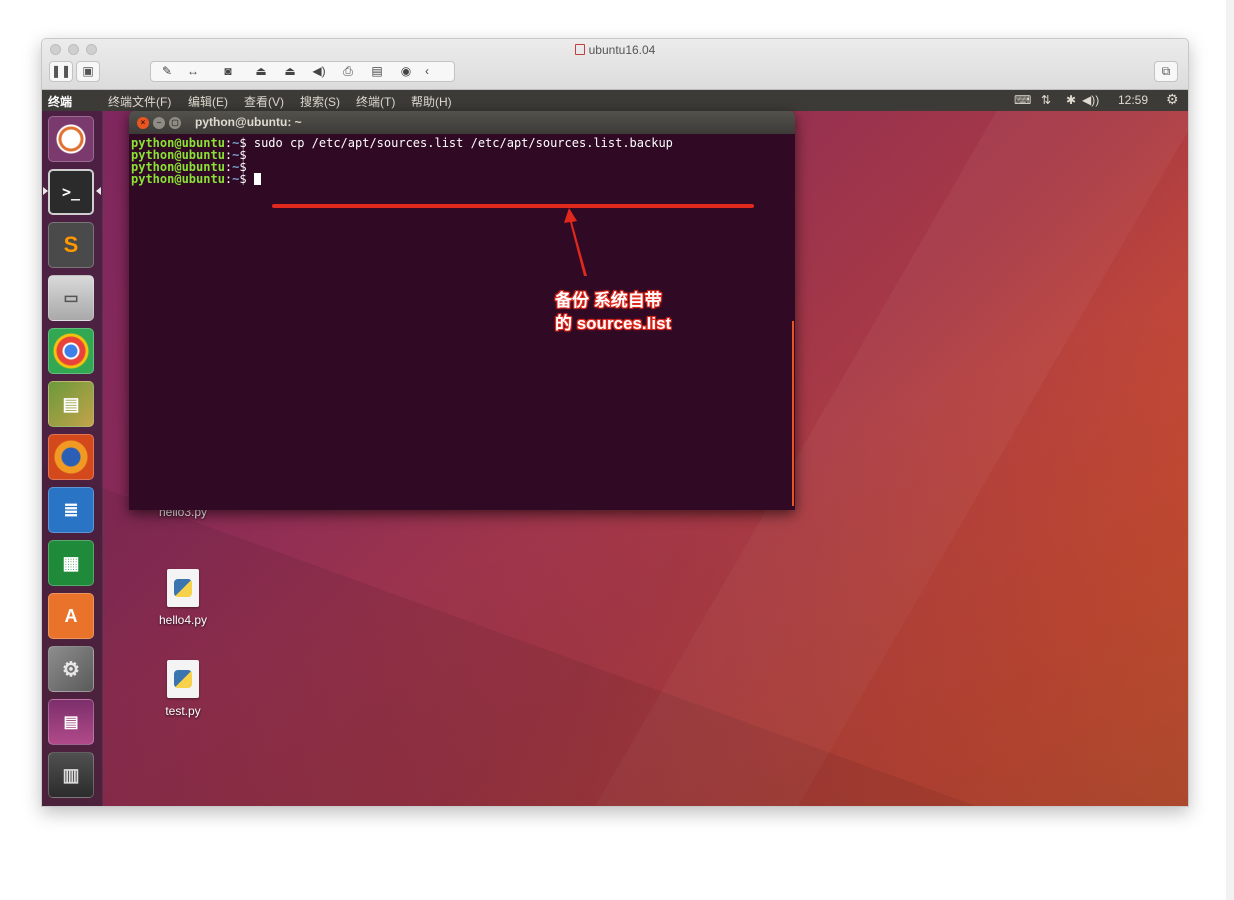 This screenshot has height=900, width=1234. Describe the element at coordinates (406, 71) in the screenshot. I see `camera-icon: ◉` at that location.